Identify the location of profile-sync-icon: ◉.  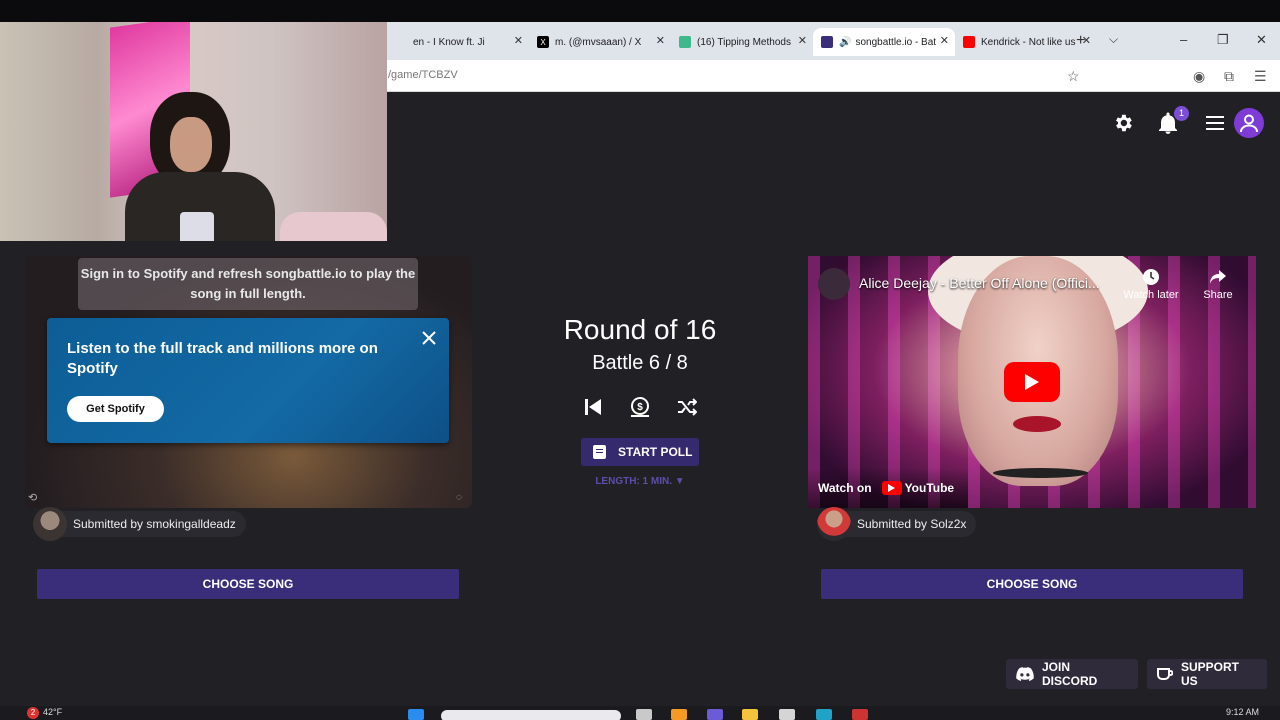
(1199, 76).